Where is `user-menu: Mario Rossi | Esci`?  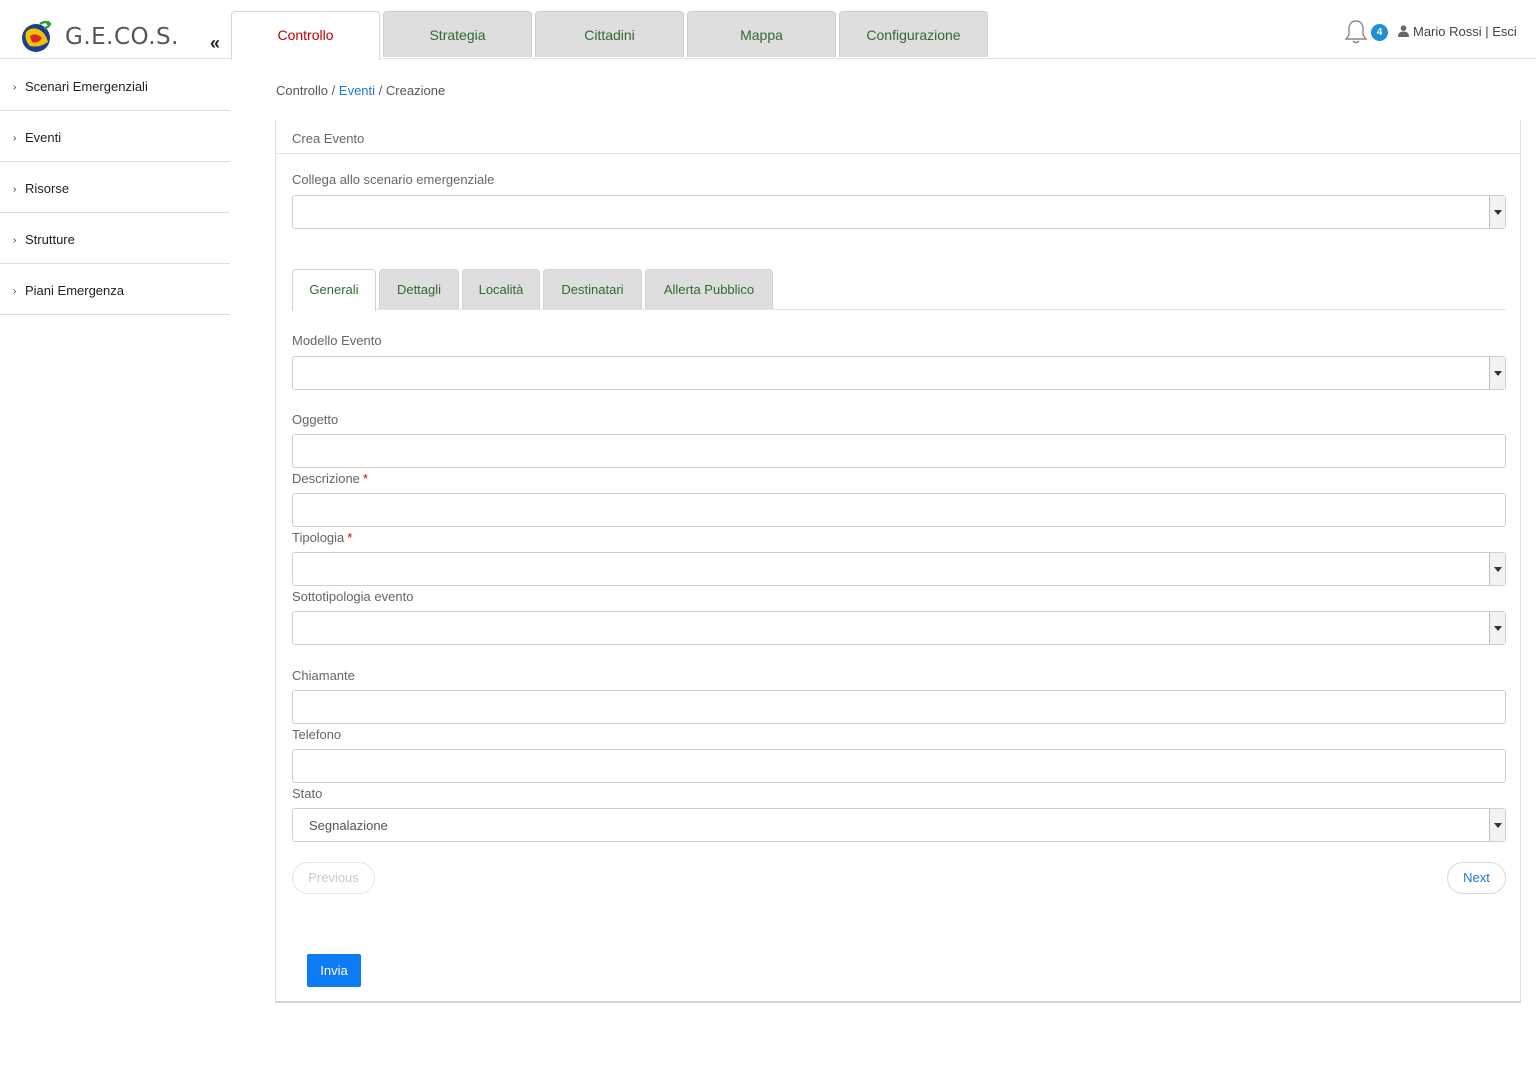 user-menu: Mario Rossi | Esci is located at coordinates (1457, 31).